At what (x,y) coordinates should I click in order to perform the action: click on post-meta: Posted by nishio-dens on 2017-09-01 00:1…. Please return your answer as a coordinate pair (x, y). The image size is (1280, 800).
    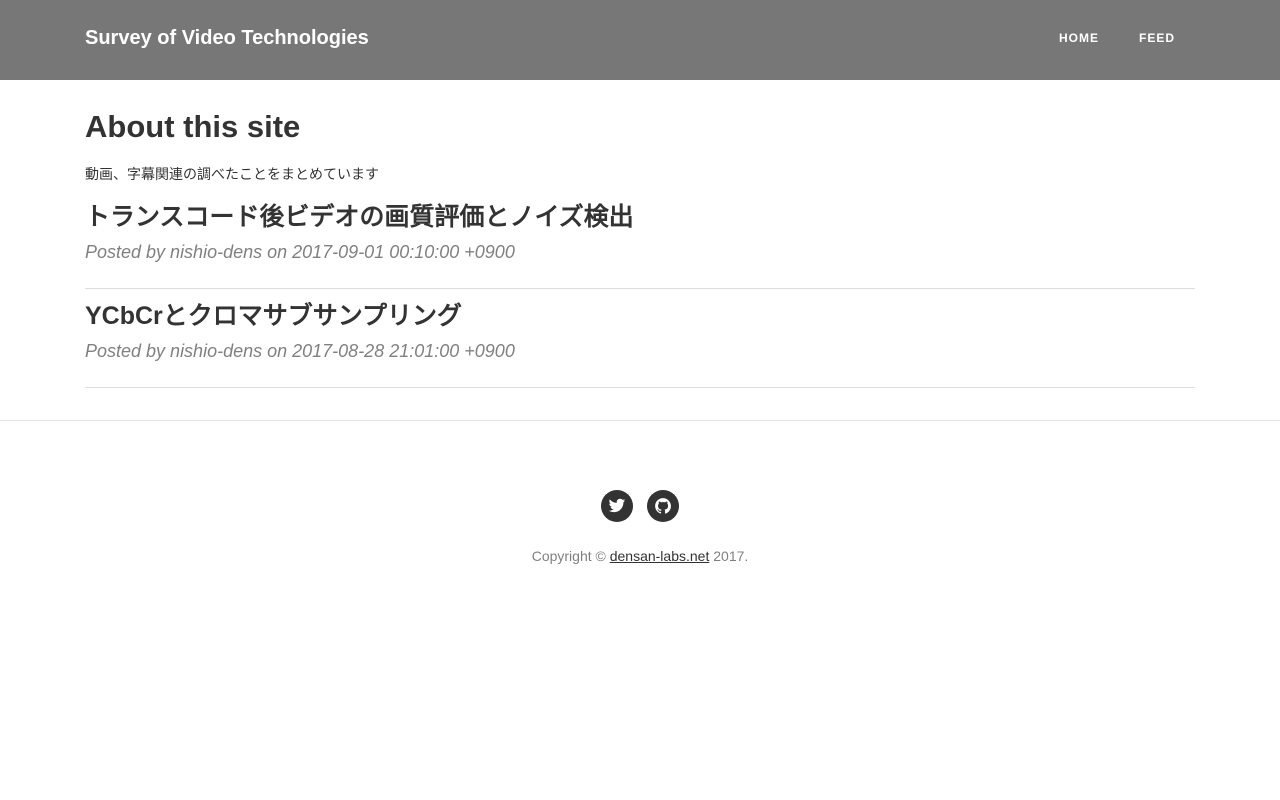
    Looking at the image, I should click on (300, 252).